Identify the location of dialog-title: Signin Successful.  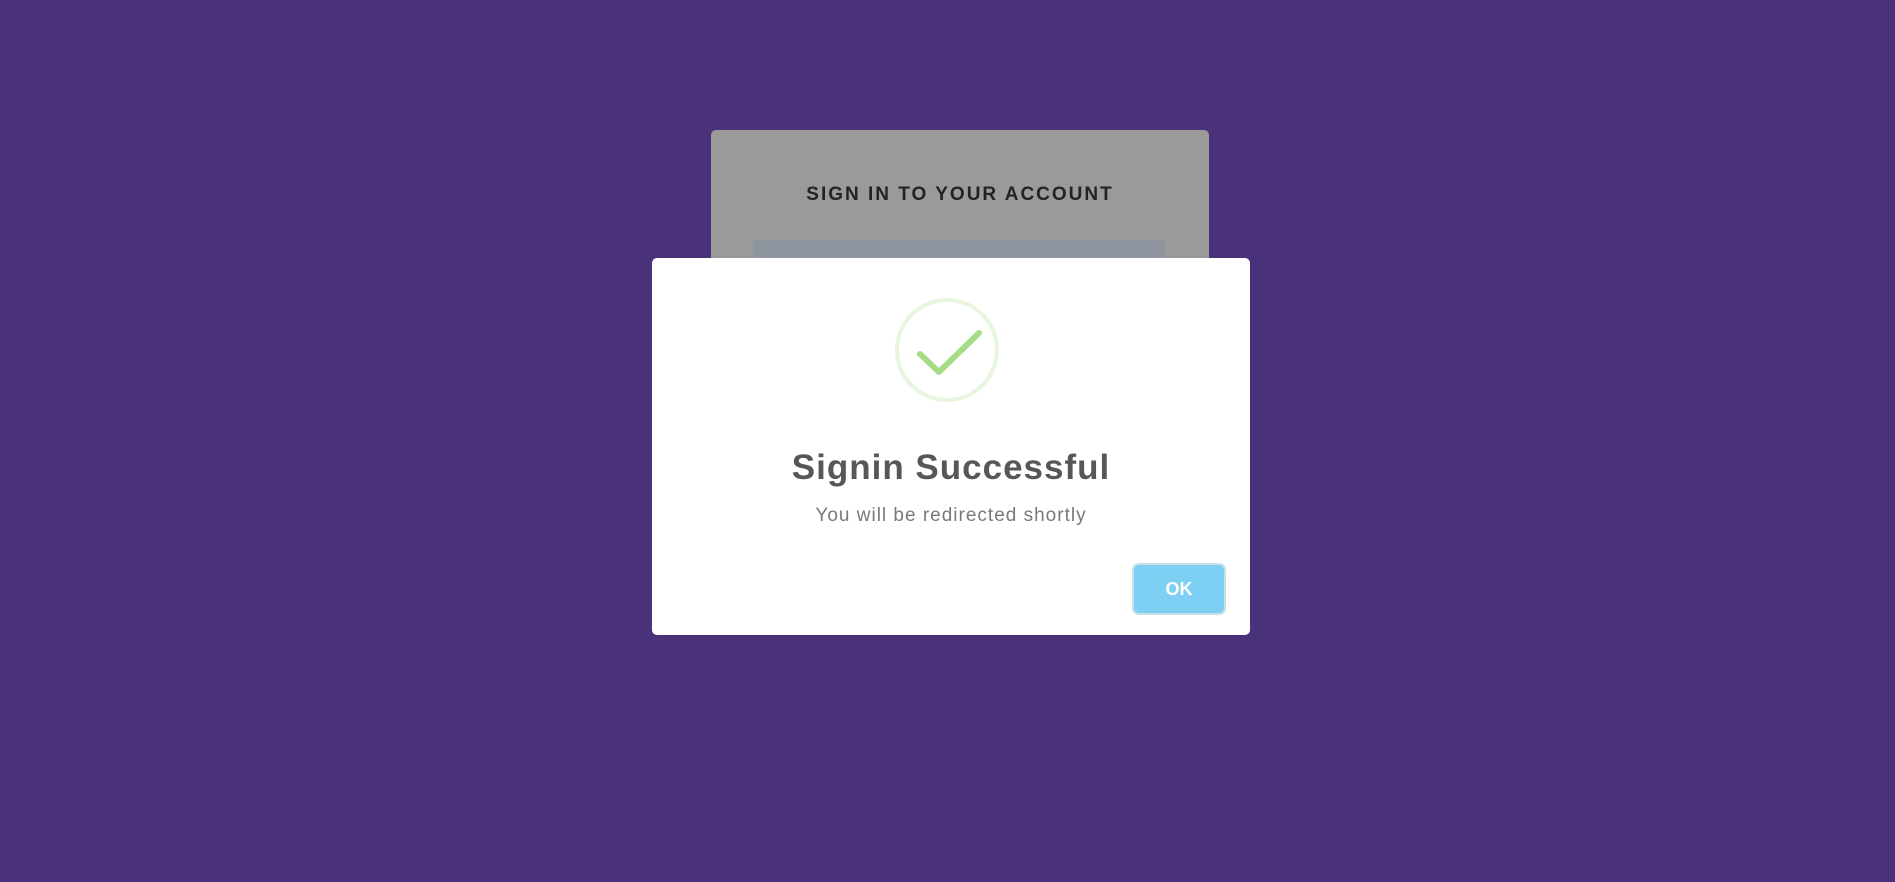
(951, 467).